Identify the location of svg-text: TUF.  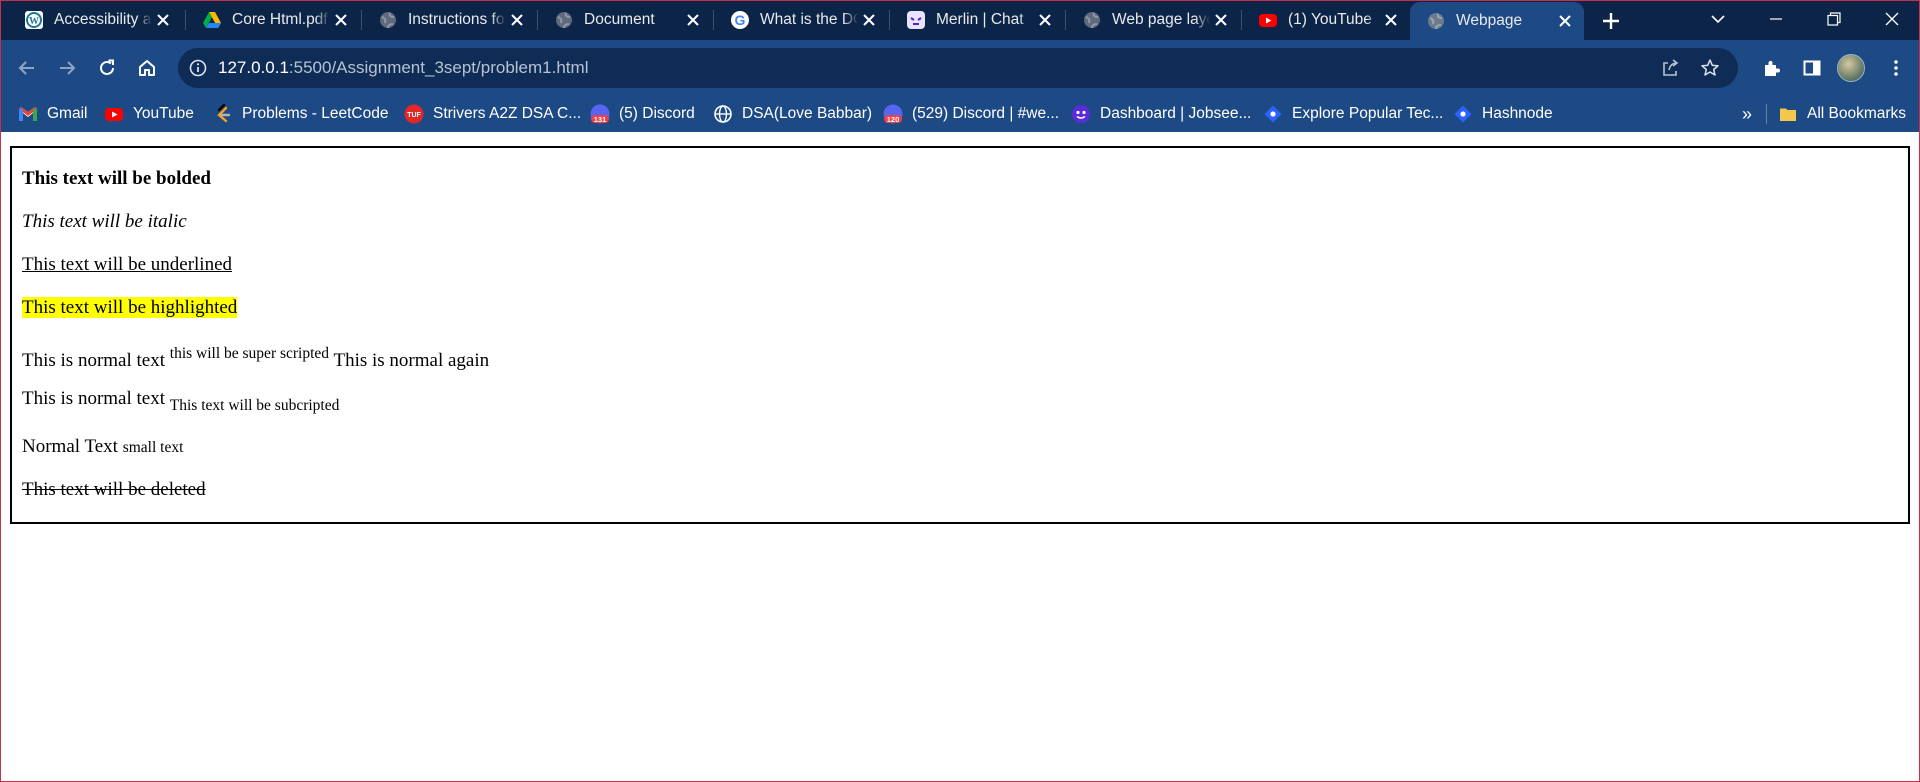
(414, 115).